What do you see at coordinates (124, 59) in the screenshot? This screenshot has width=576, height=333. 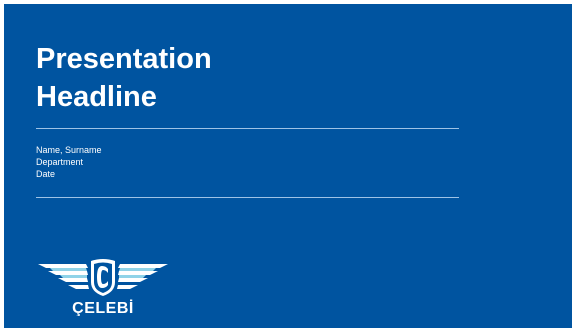 I see `headline-line-1: Presentation` at bounding box center [124, 59].